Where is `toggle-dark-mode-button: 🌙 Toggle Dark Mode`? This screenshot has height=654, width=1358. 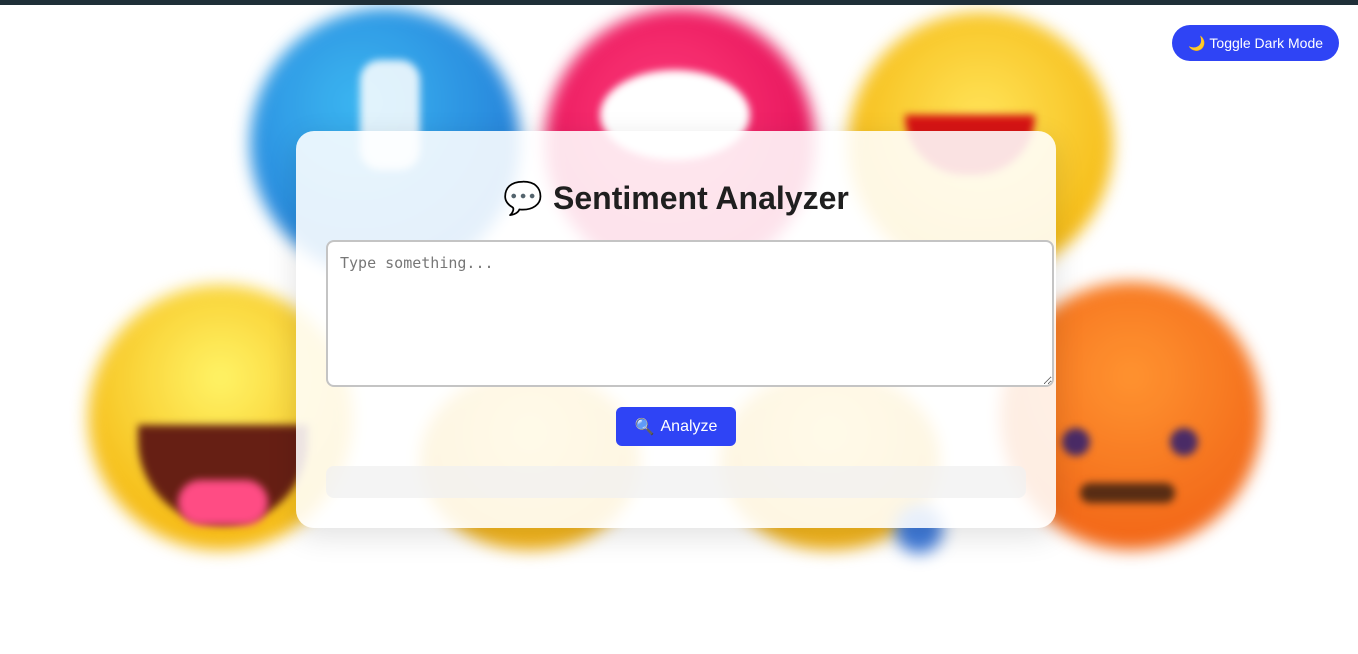
toggle-dark-mode-button: 🌙 Toggle Dark Mode is located at coordinates (1255, 43).